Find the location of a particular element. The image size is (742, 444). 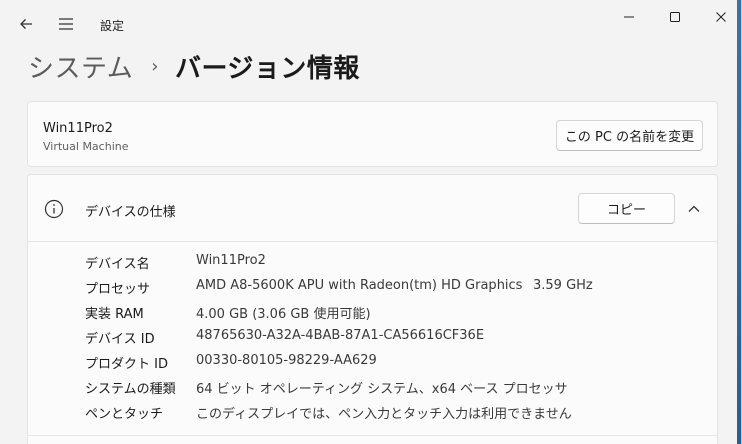

spec-row-installed-ram: 実装 RAM 4.00 GB (3.06 GB 使用可能) is located at coordinates (372, 311).